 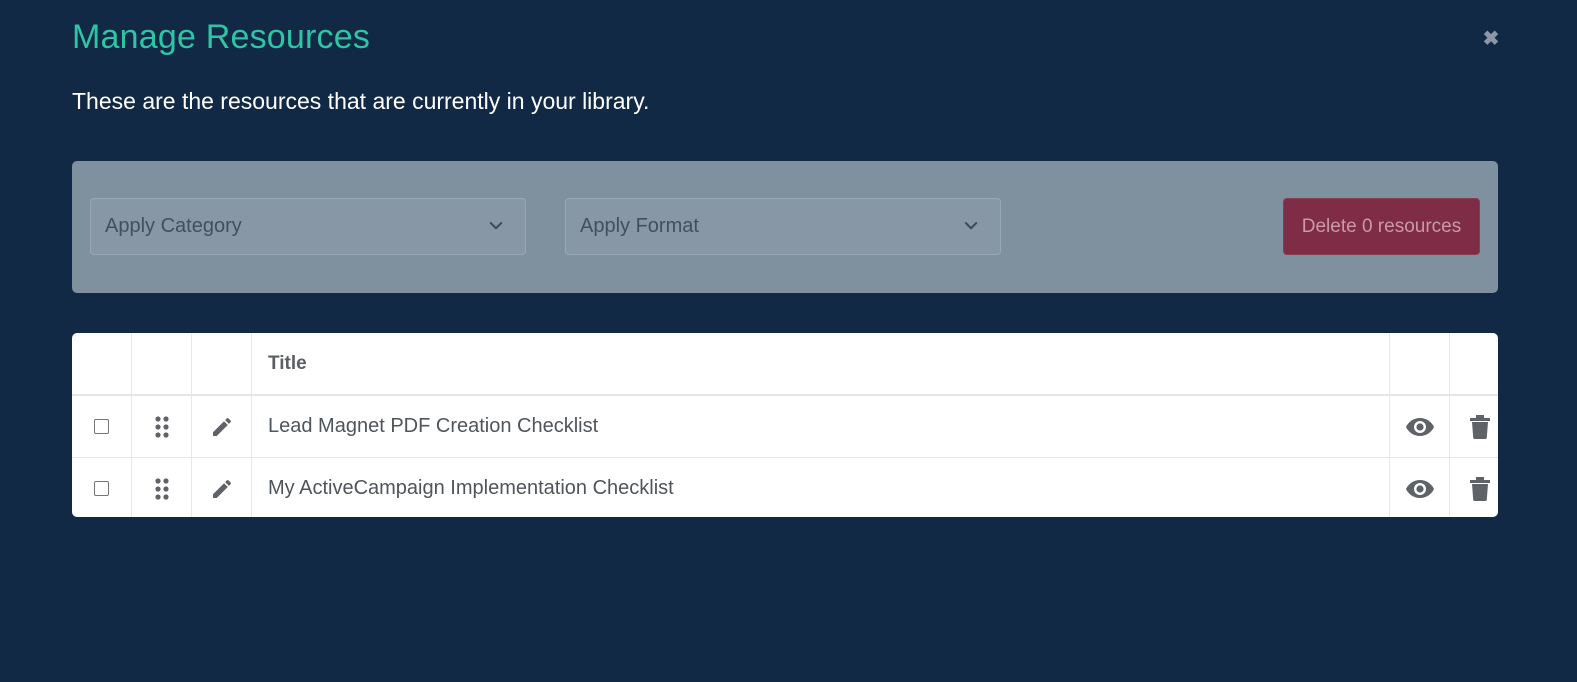 I want to click on table-header-row: Title, so click(x=785, y=364).